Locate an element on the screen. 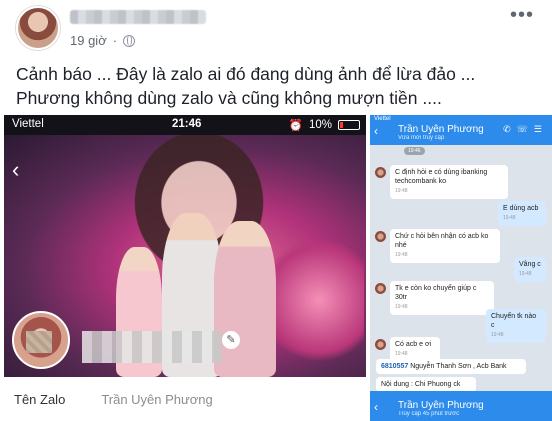 Image resolution: width=552 pixels, height=421 pixels. chat-contact-status: Vừa mới truy cập is located at coordinates (421, 138).